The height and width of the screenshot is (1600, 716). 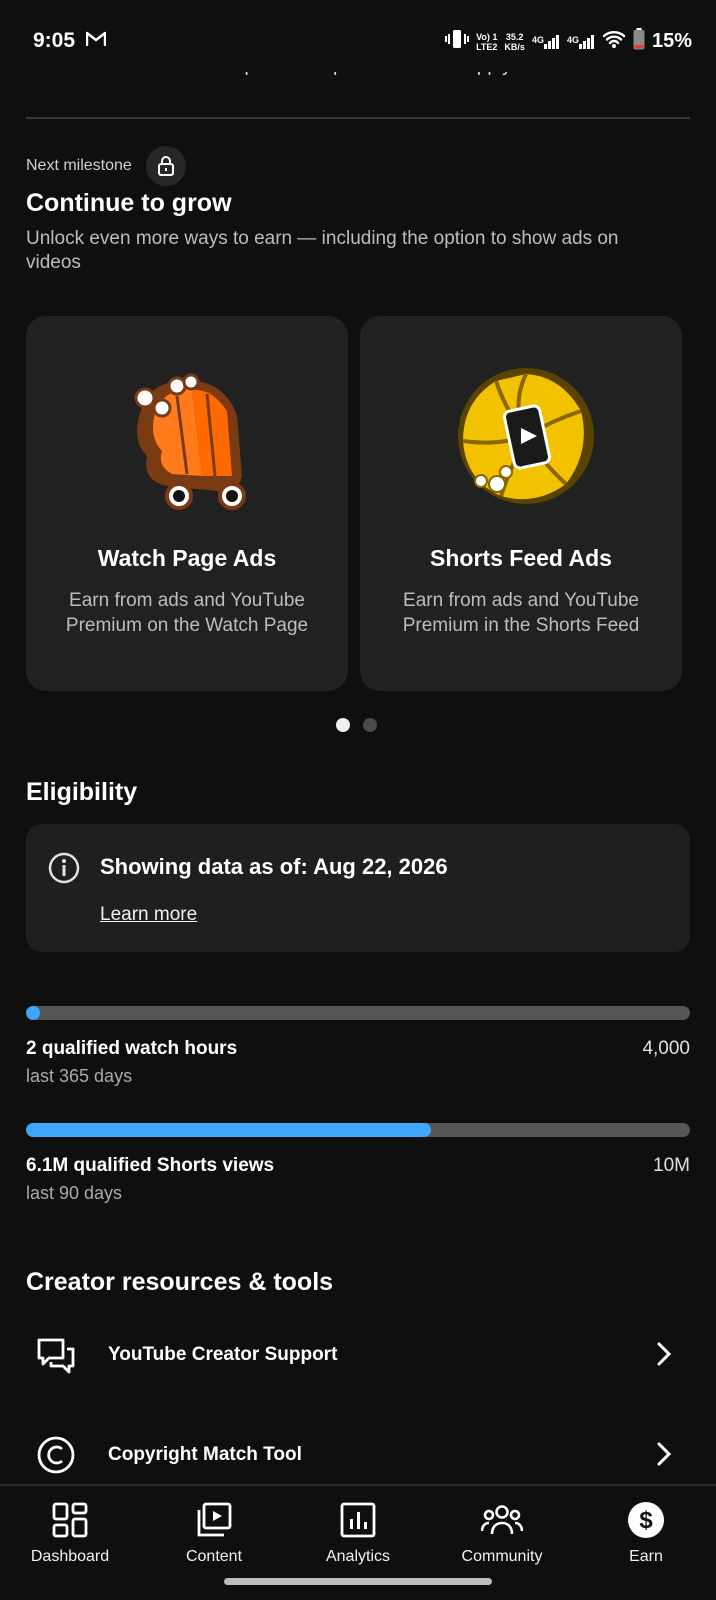 I want to click on analytics-icon, so click(x=358, y=1520).